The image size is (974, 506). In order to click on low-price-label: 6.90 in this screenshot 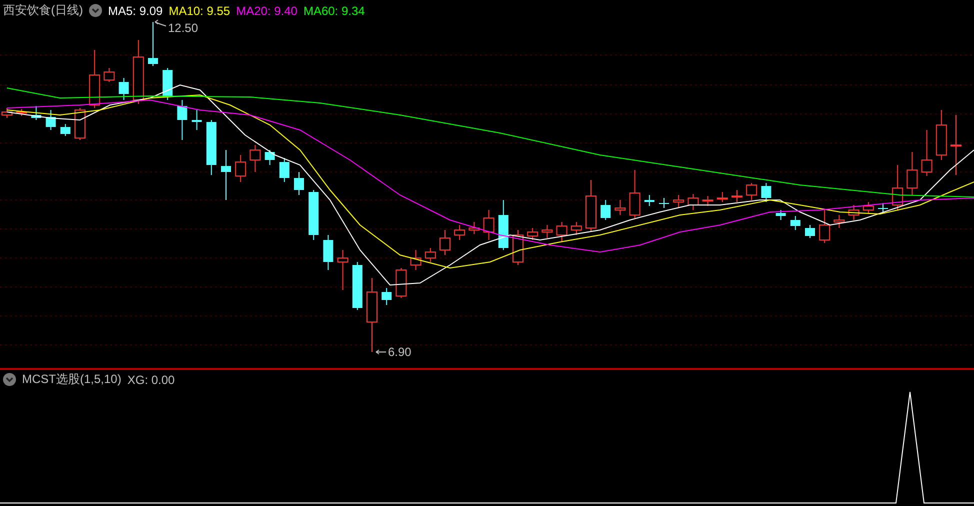, I will do `click(400, 352)`.